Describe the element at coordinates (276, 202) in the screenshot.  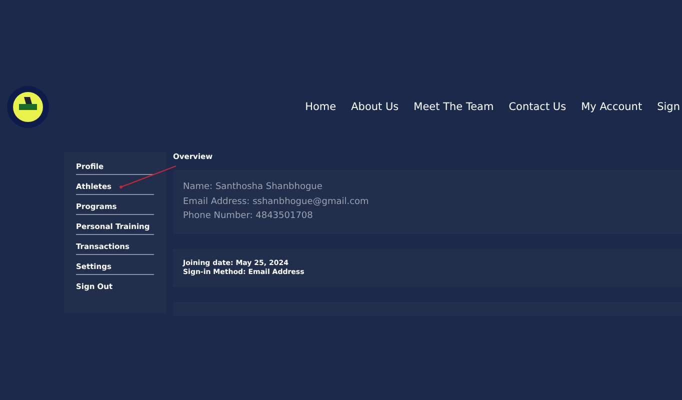
I see `info-text: Email Address: sshanbhogue@gmail.com` at that location.